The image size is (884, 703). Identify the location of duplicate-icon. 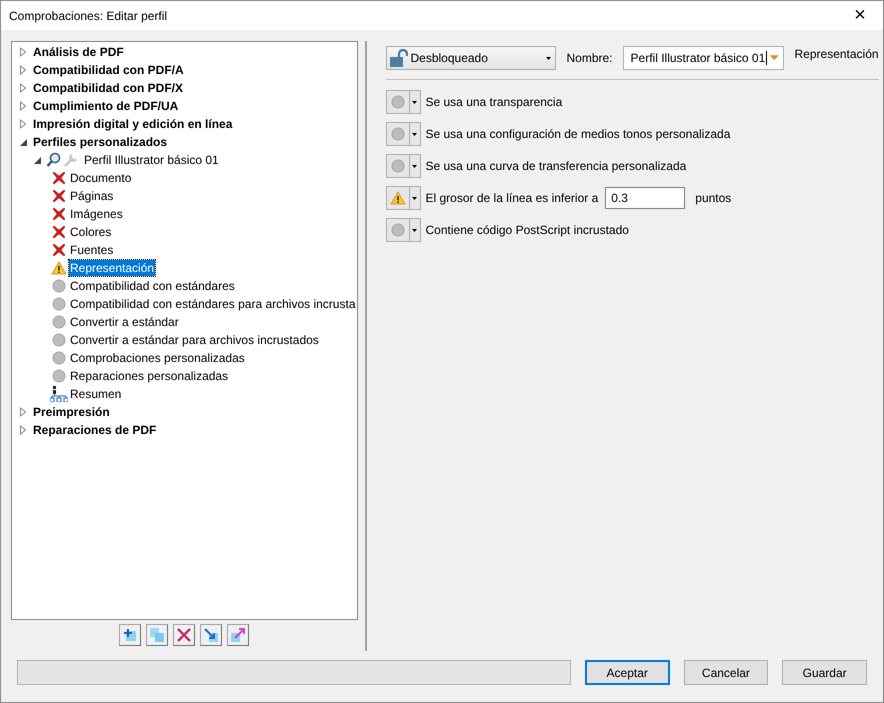
(157, 635).